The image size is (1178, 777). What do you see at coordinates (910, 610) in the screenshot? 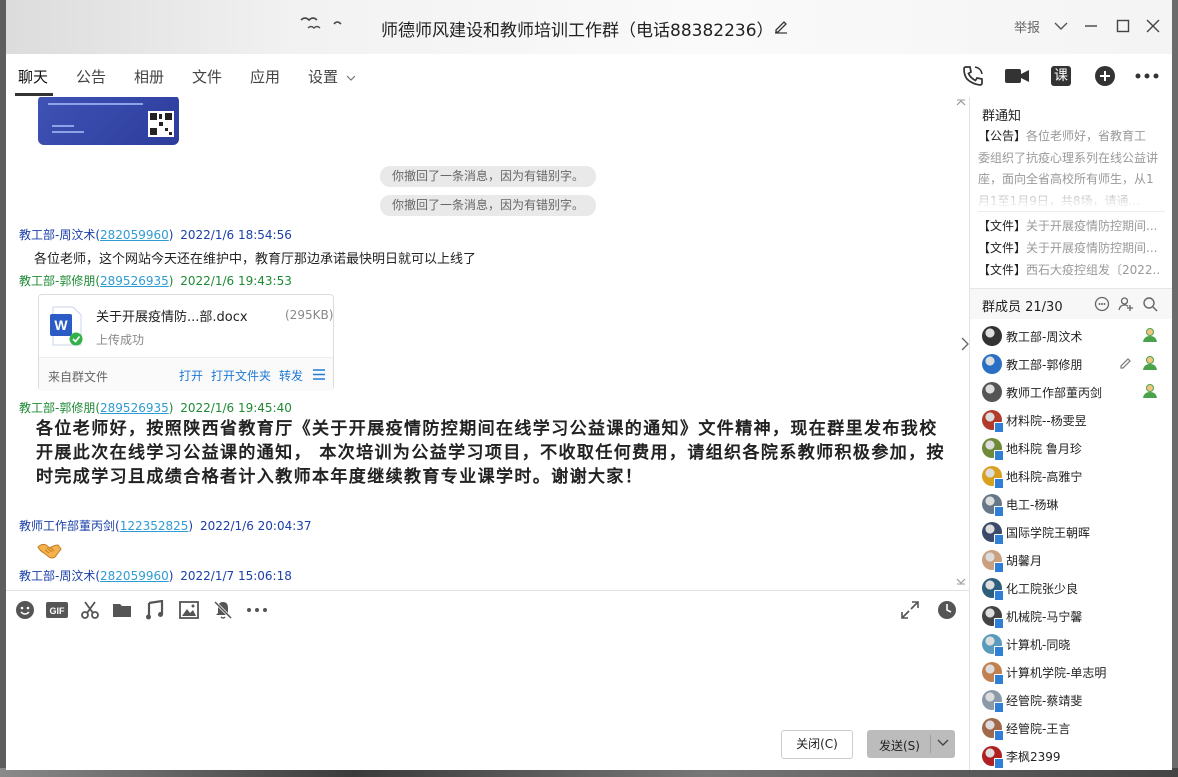
I see `expand-input-button` at bounding box center [910, 610].